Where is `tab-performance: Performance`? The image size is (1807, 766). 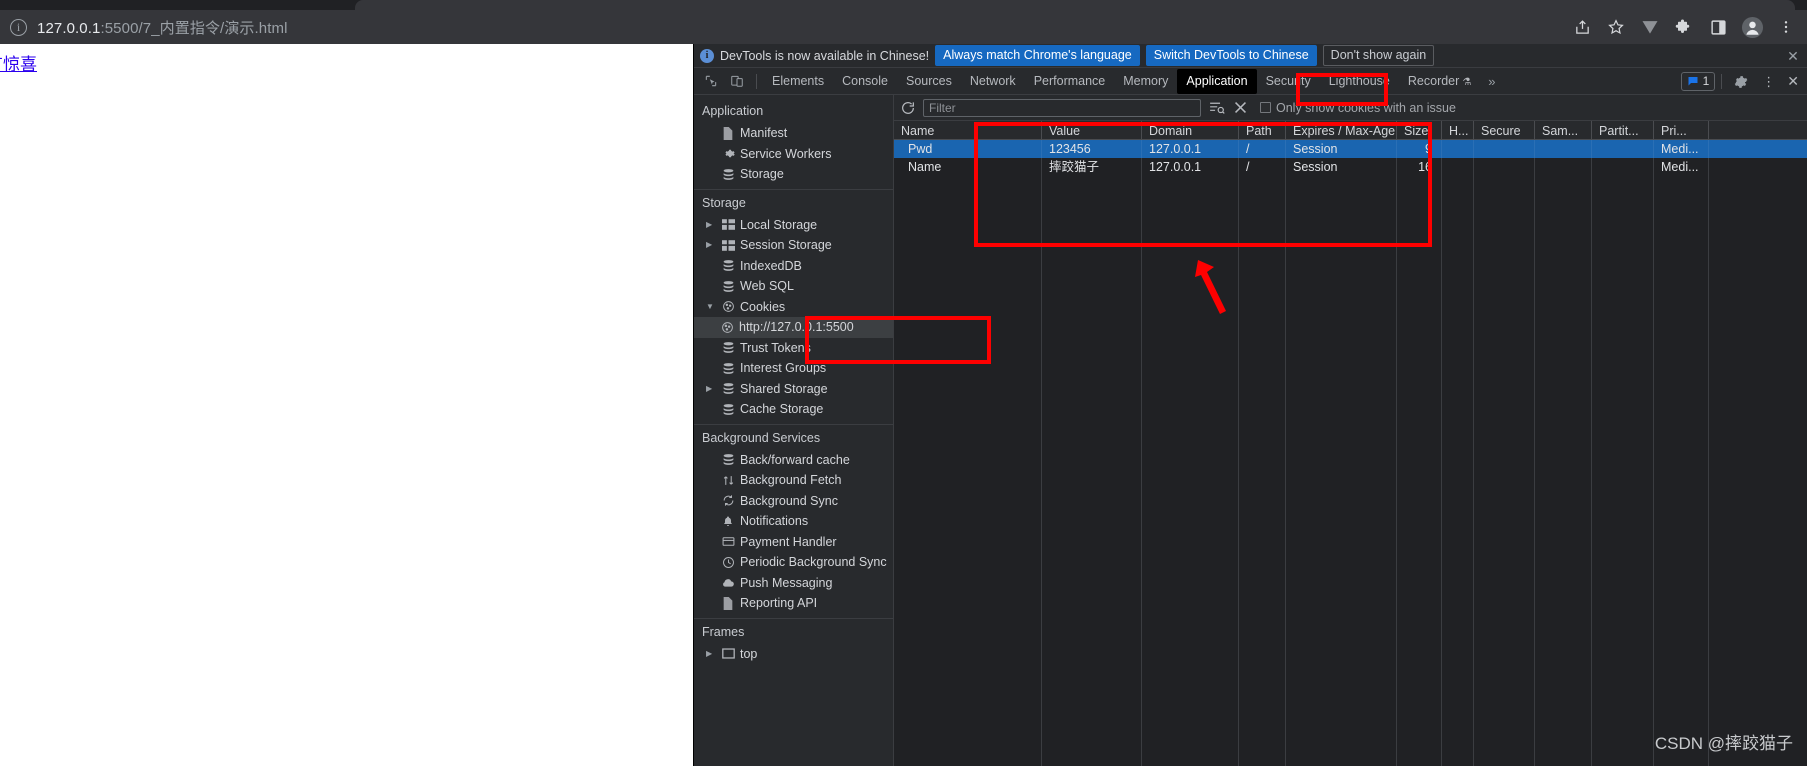
tab-performance: Performance is located at coordinates (1070, 81).